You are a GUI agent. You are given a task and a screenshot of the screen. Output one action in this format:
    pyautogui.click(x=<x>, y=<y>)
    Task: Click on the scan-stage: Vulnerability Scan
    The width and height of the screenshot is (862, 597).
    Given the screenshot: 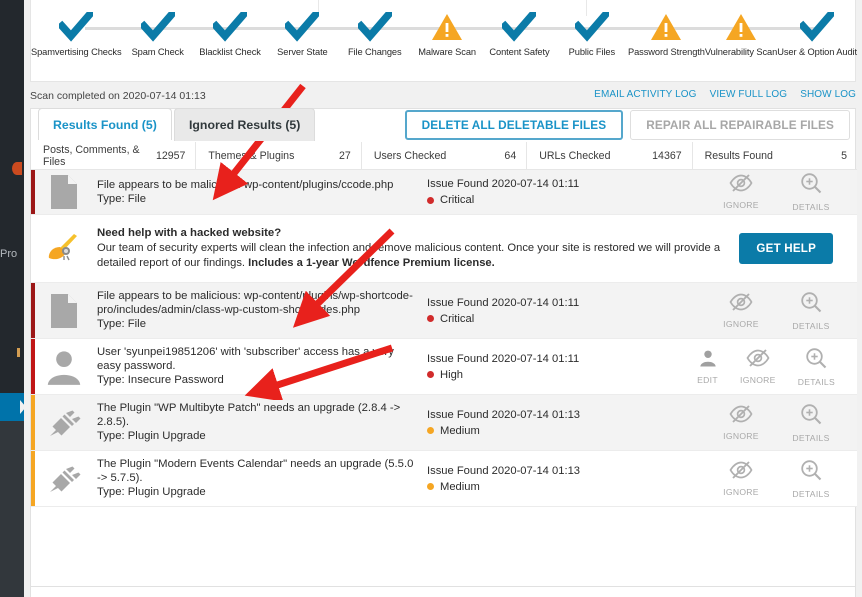 What is the action you would take?
    pyautogui.click(x=722, y=34)
    